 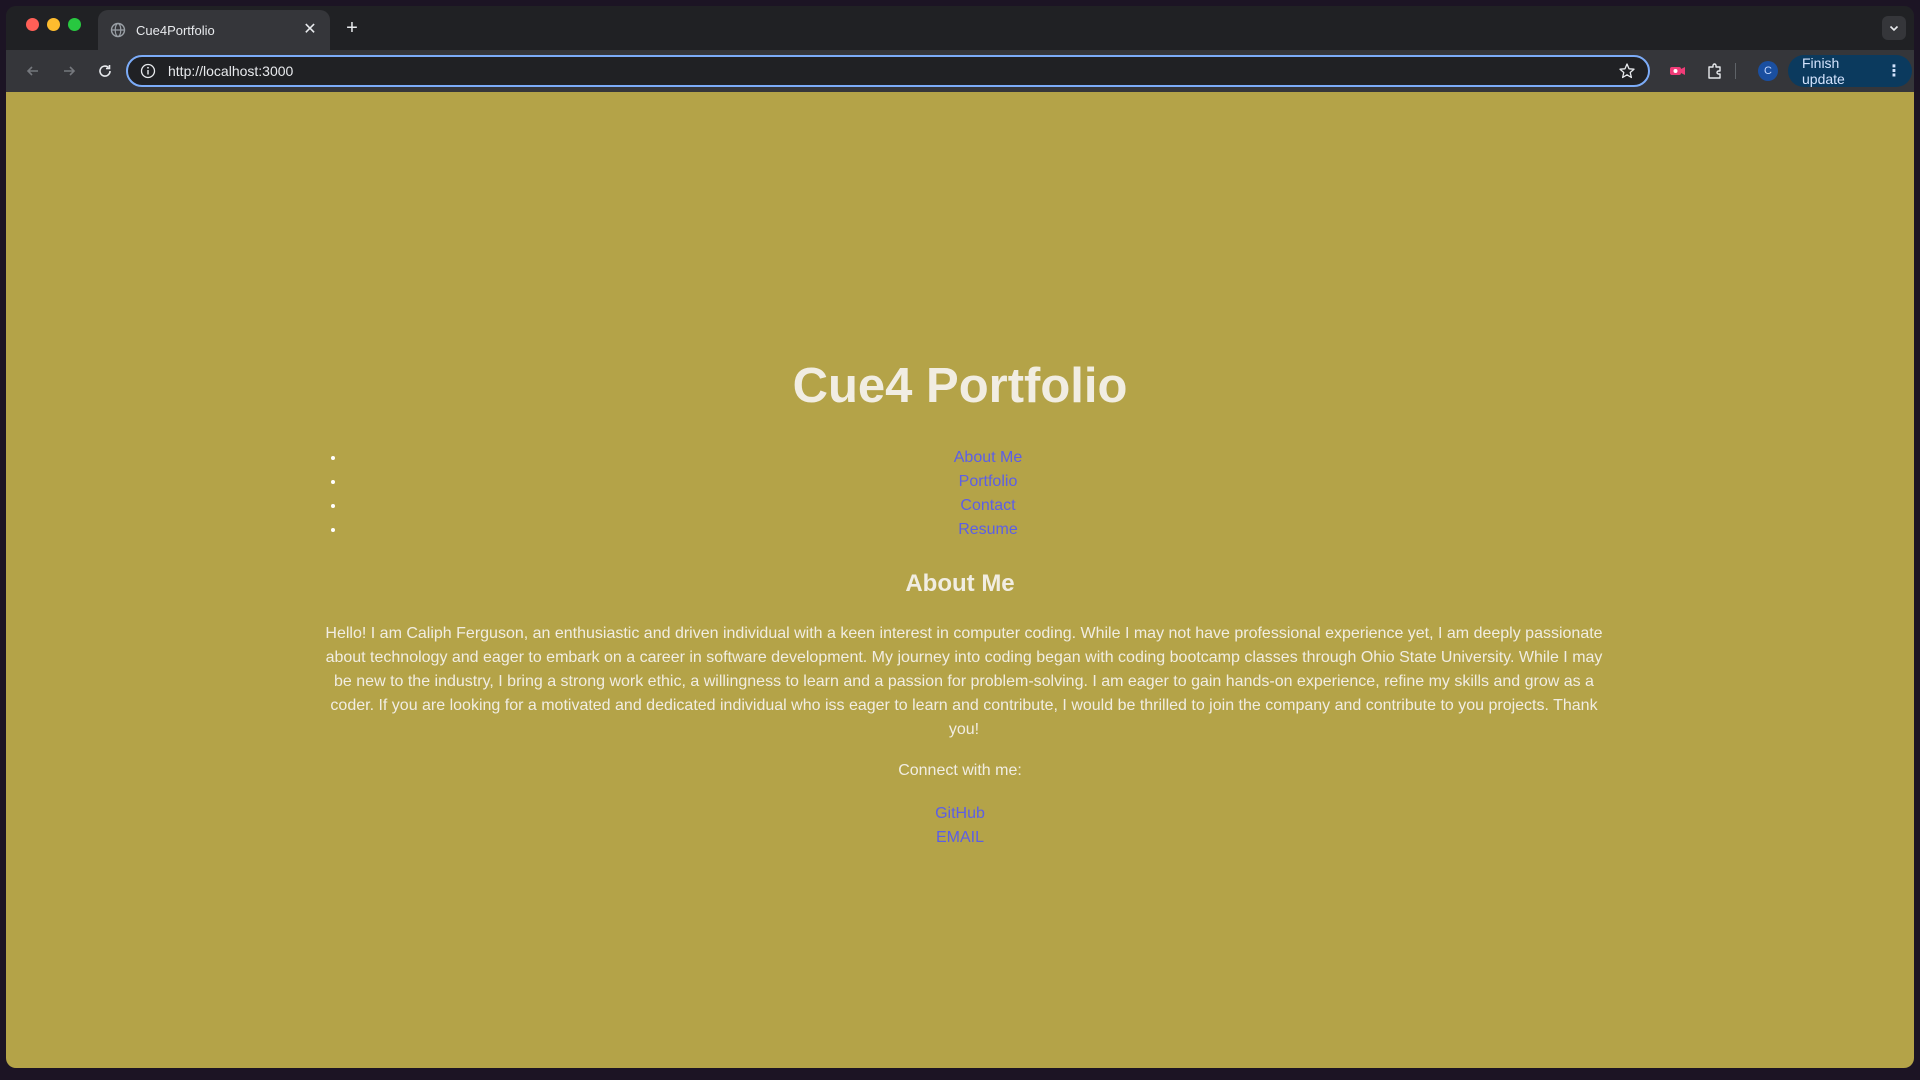 I want to click on minimize-window-button, so click(x=53, y=24).